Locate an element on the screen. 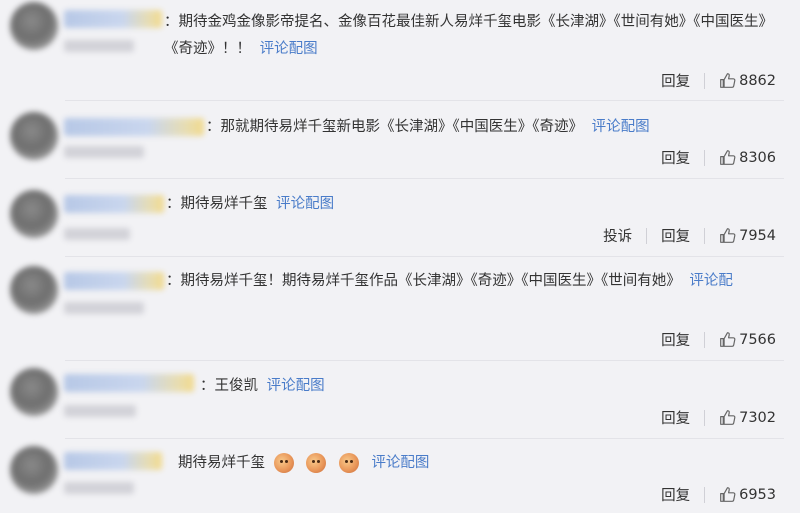 The height and width of the screenshot is (513, 800). report-button: 投诉 is located at coordinates (617, 235).